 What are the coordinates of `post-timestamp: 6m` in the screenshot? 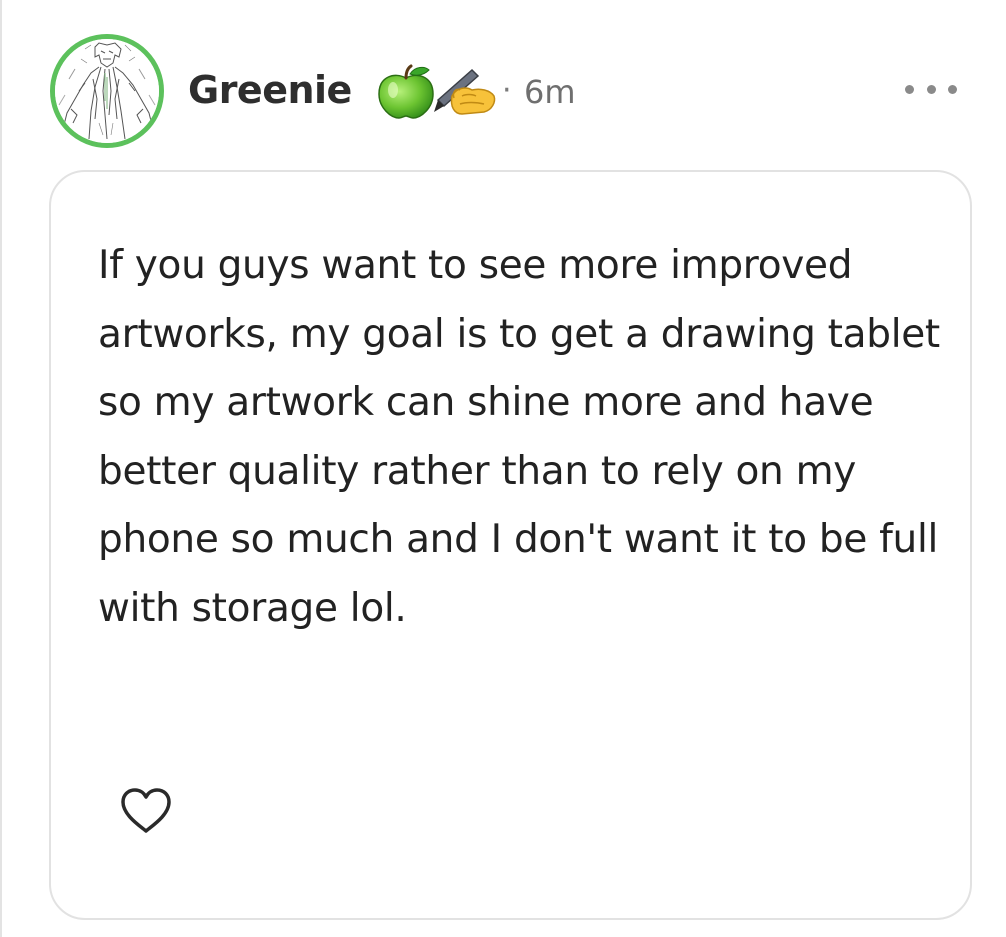 It's located at (550, 92).